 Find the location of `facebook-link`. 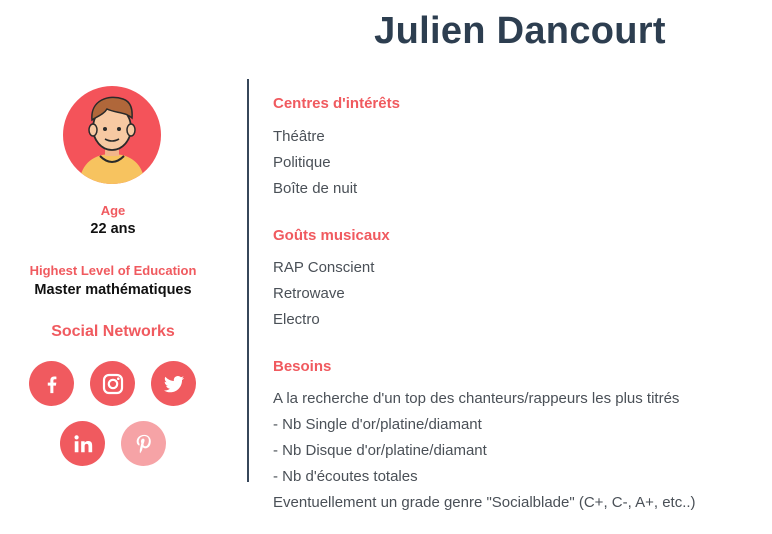

facebook-link is located at coordinates (51, 383).